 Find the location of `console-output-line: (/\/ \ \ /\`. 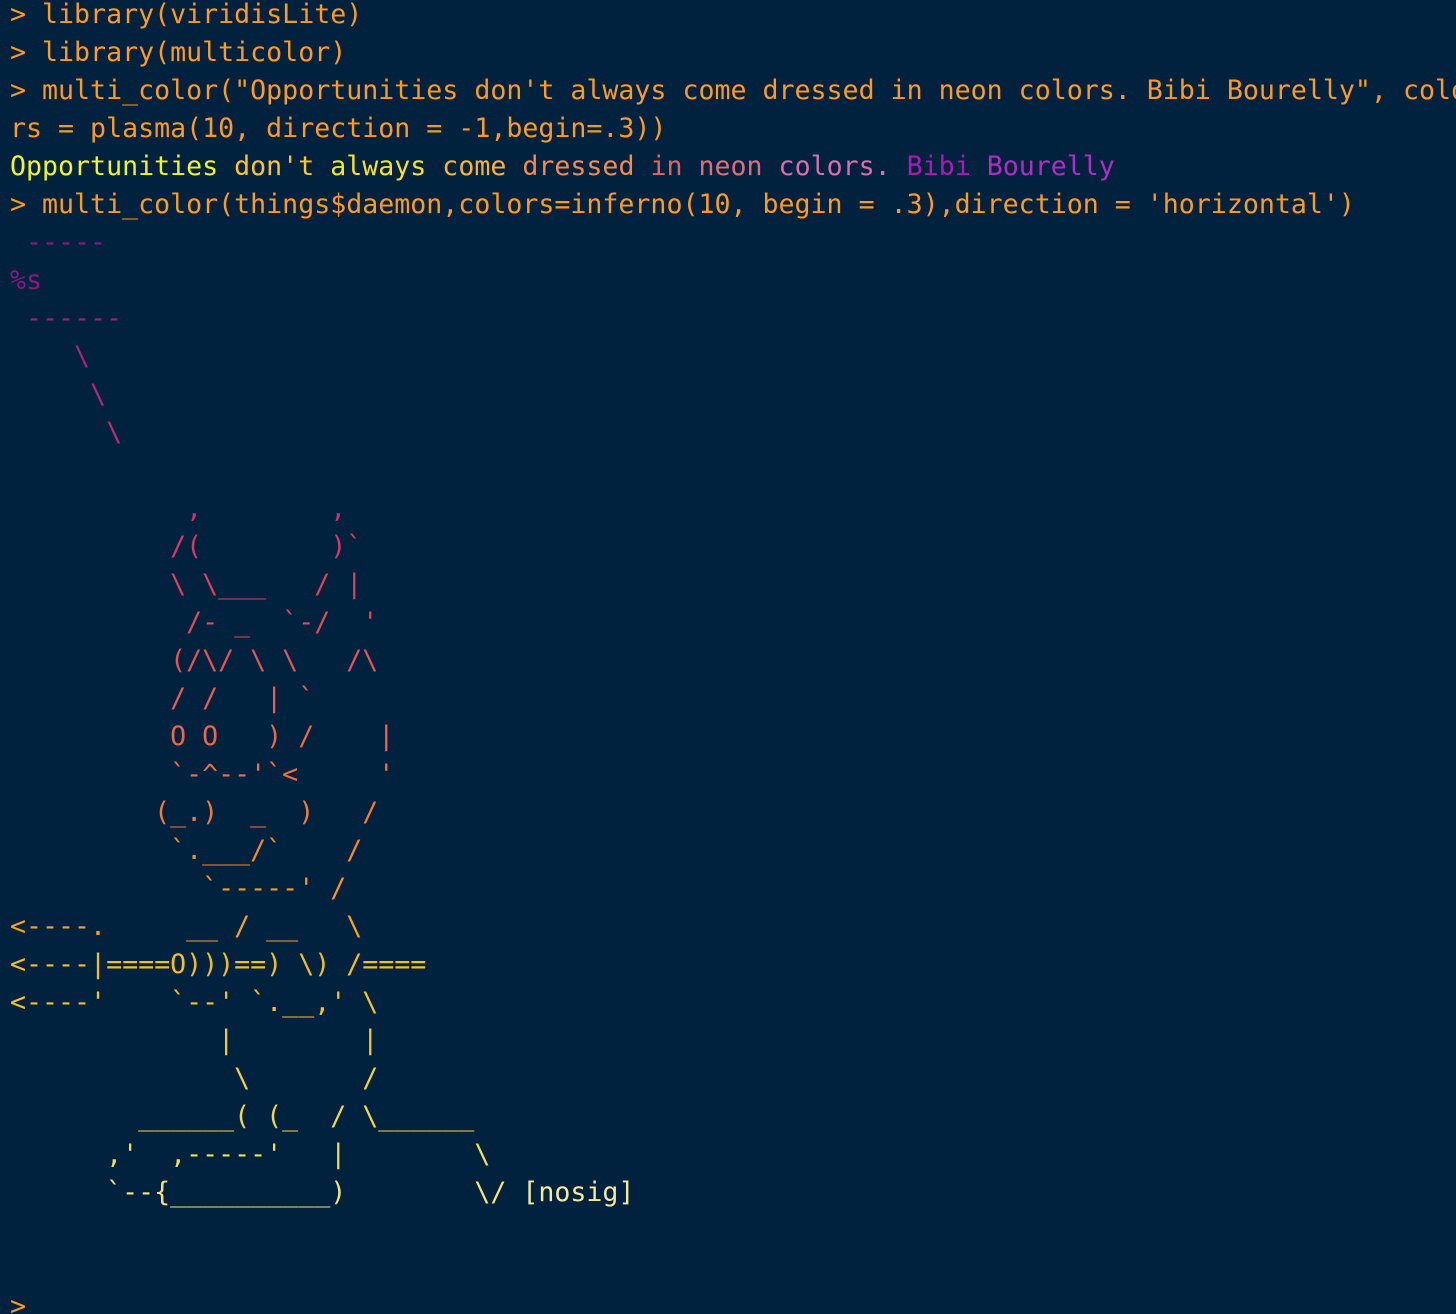

console-output-line: (/\/ \ \ /\ is located at coordinates (733, 661).